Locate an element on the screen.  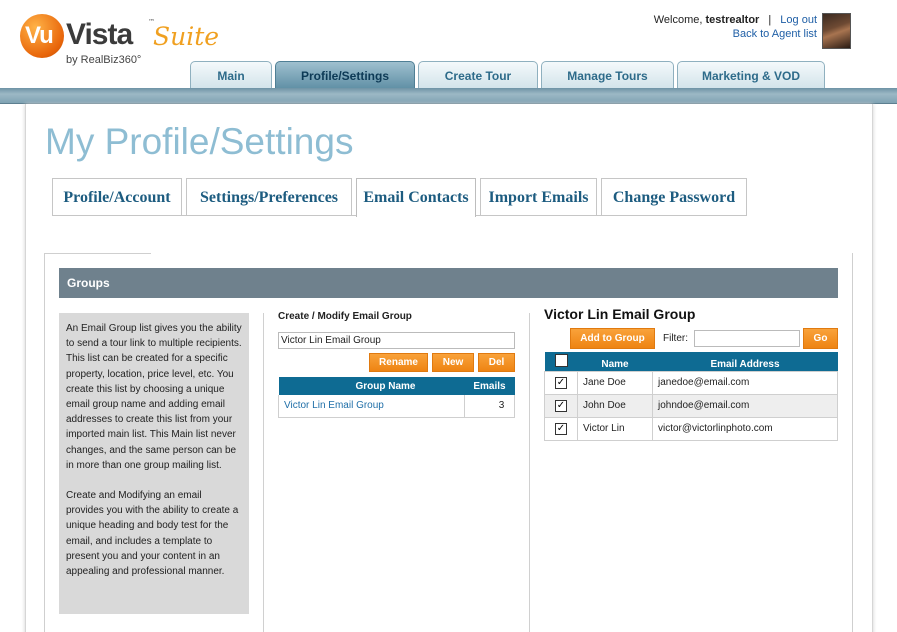
table-row: ✓ Victor Lin victor@victorlinphoto.com is located at coordinates (691, 428).